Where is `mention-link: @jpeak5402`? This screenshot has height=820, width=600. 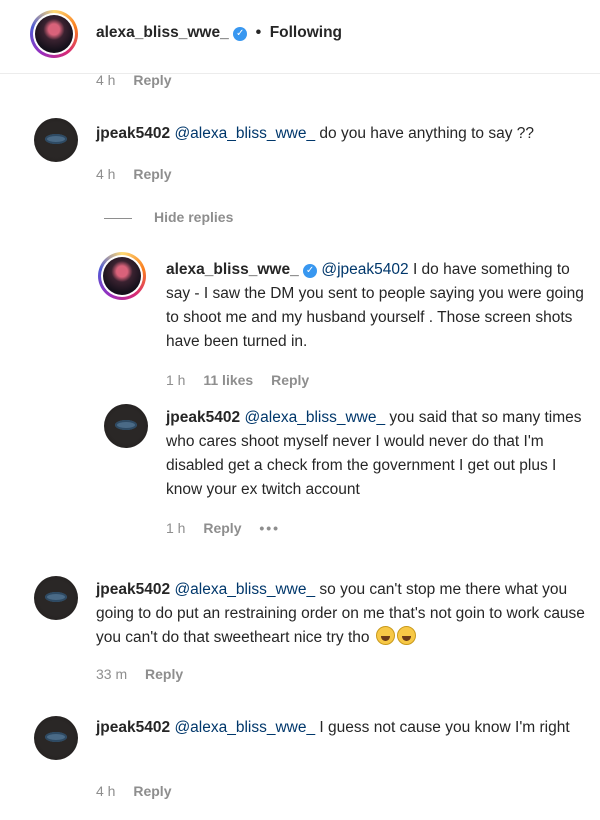 mention-link: @jpeak5402 is located at coordinates (364, 269).